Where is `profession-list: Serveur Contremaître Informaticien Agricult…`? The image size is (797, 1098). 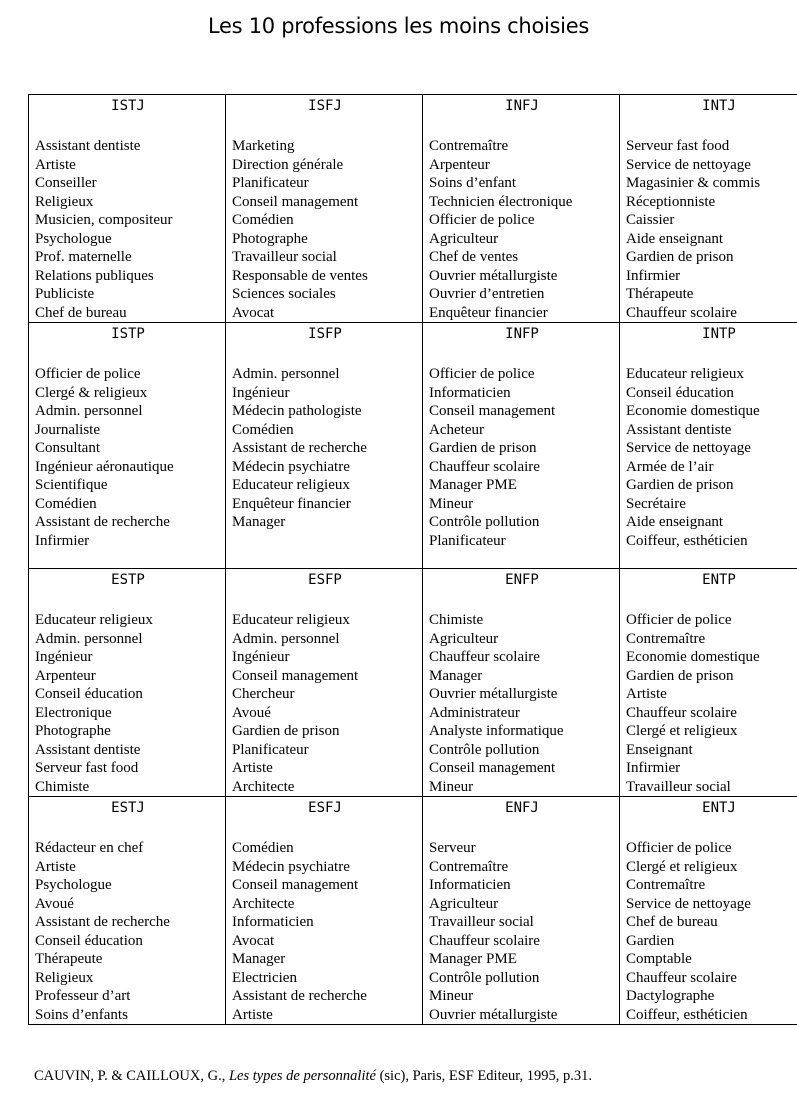 profession-list: Serveur Contremaître Informaticien Agricult… is located at coordinates (522, 931).